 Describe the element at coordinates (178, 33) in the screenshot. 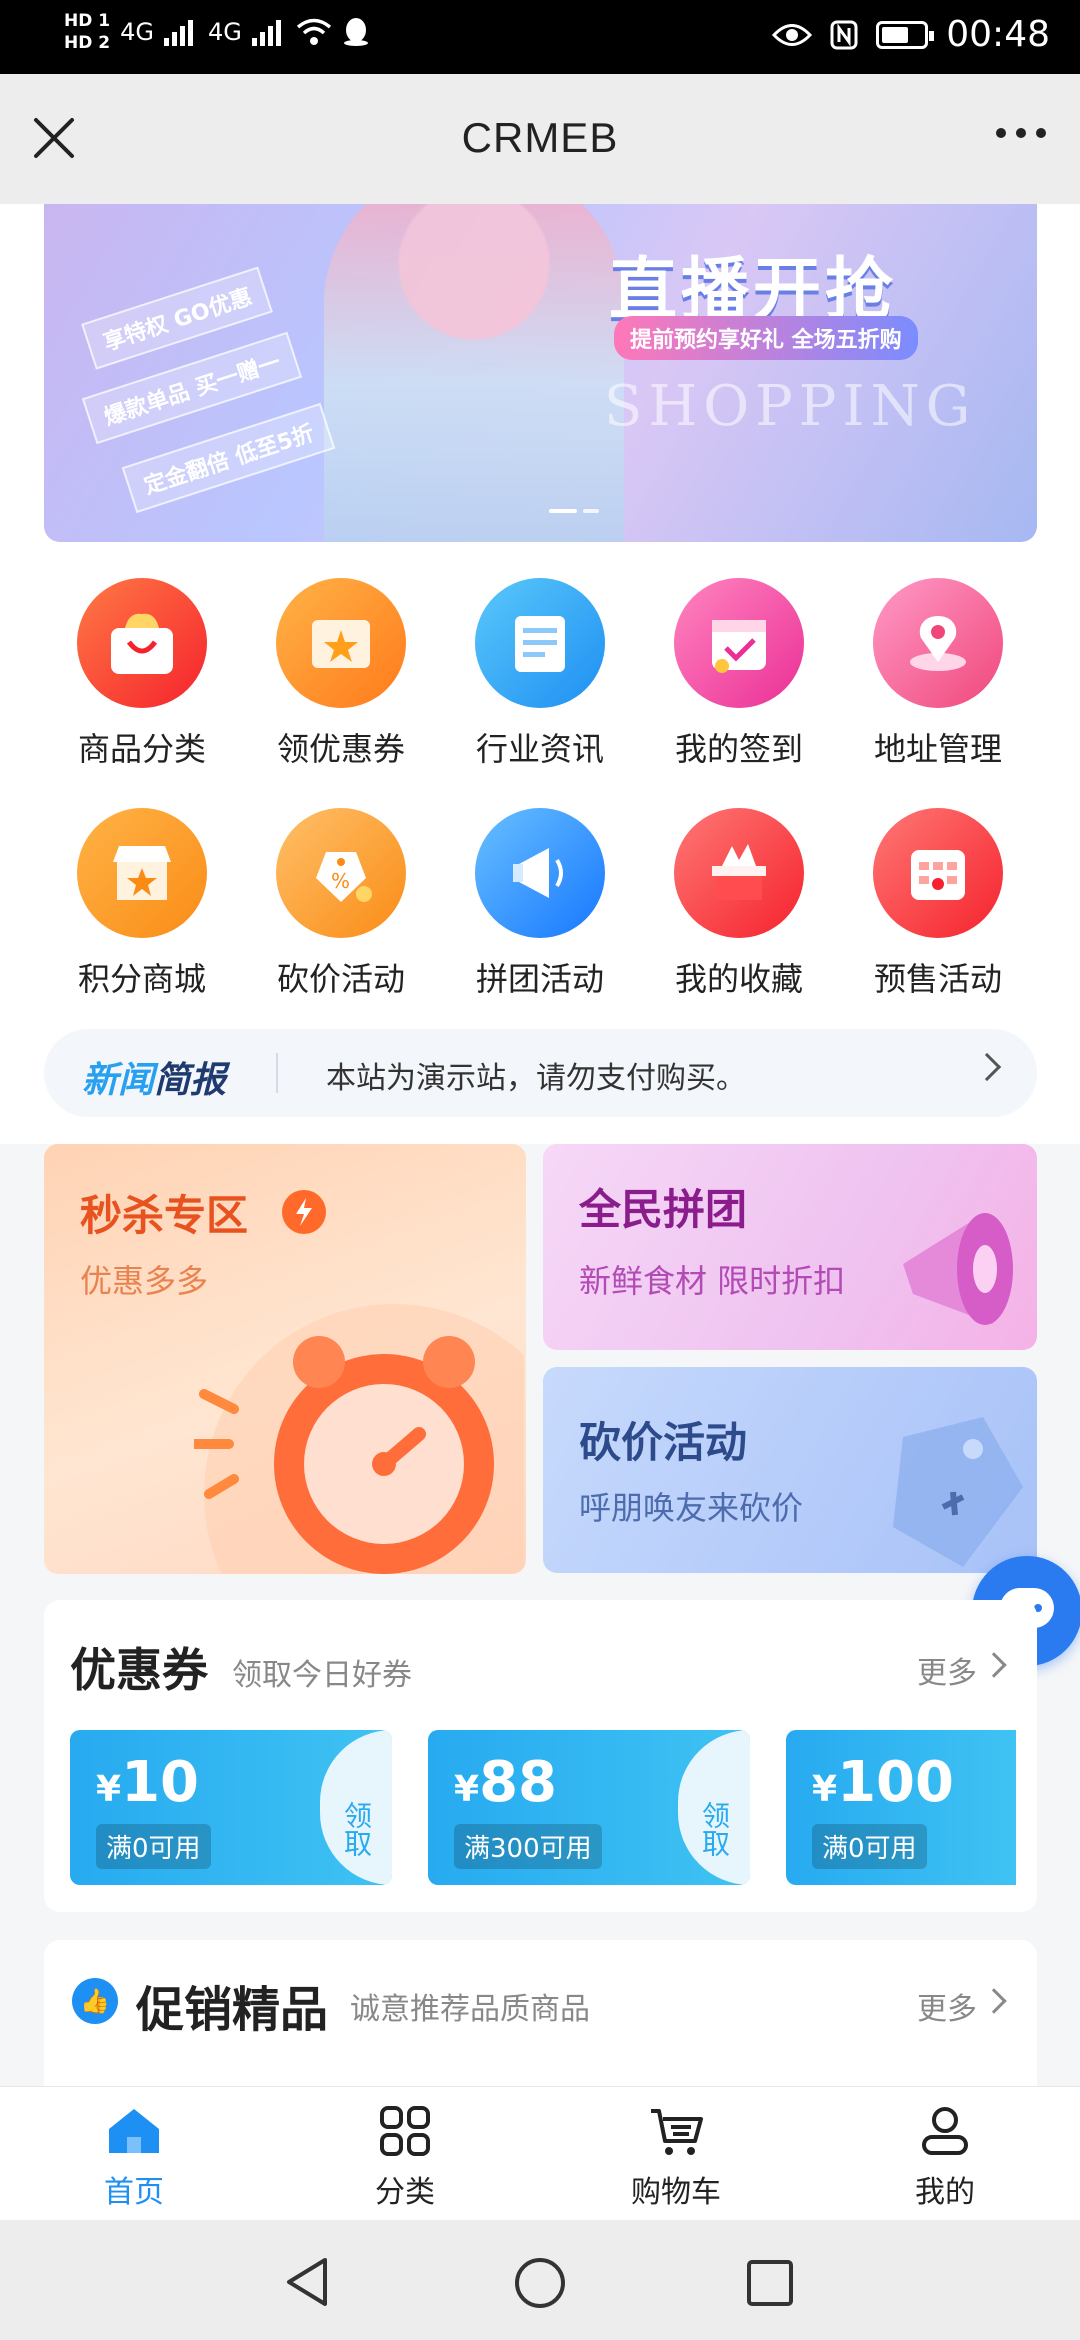

I see `signal-icon` at that location.